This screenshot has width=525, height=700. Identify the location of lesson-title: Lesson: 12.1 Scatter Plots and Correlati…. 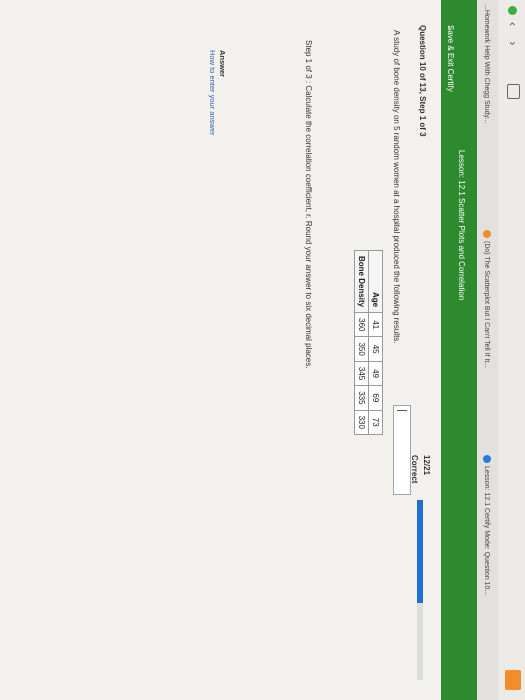
(461, 225).